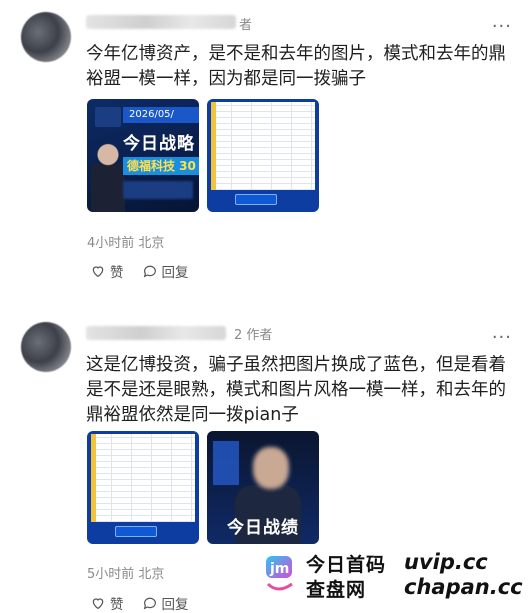  What do you see at coordinates (279, 569) in the screenshot?
I see `svg-text: jm` at bounding box center [279, 569].